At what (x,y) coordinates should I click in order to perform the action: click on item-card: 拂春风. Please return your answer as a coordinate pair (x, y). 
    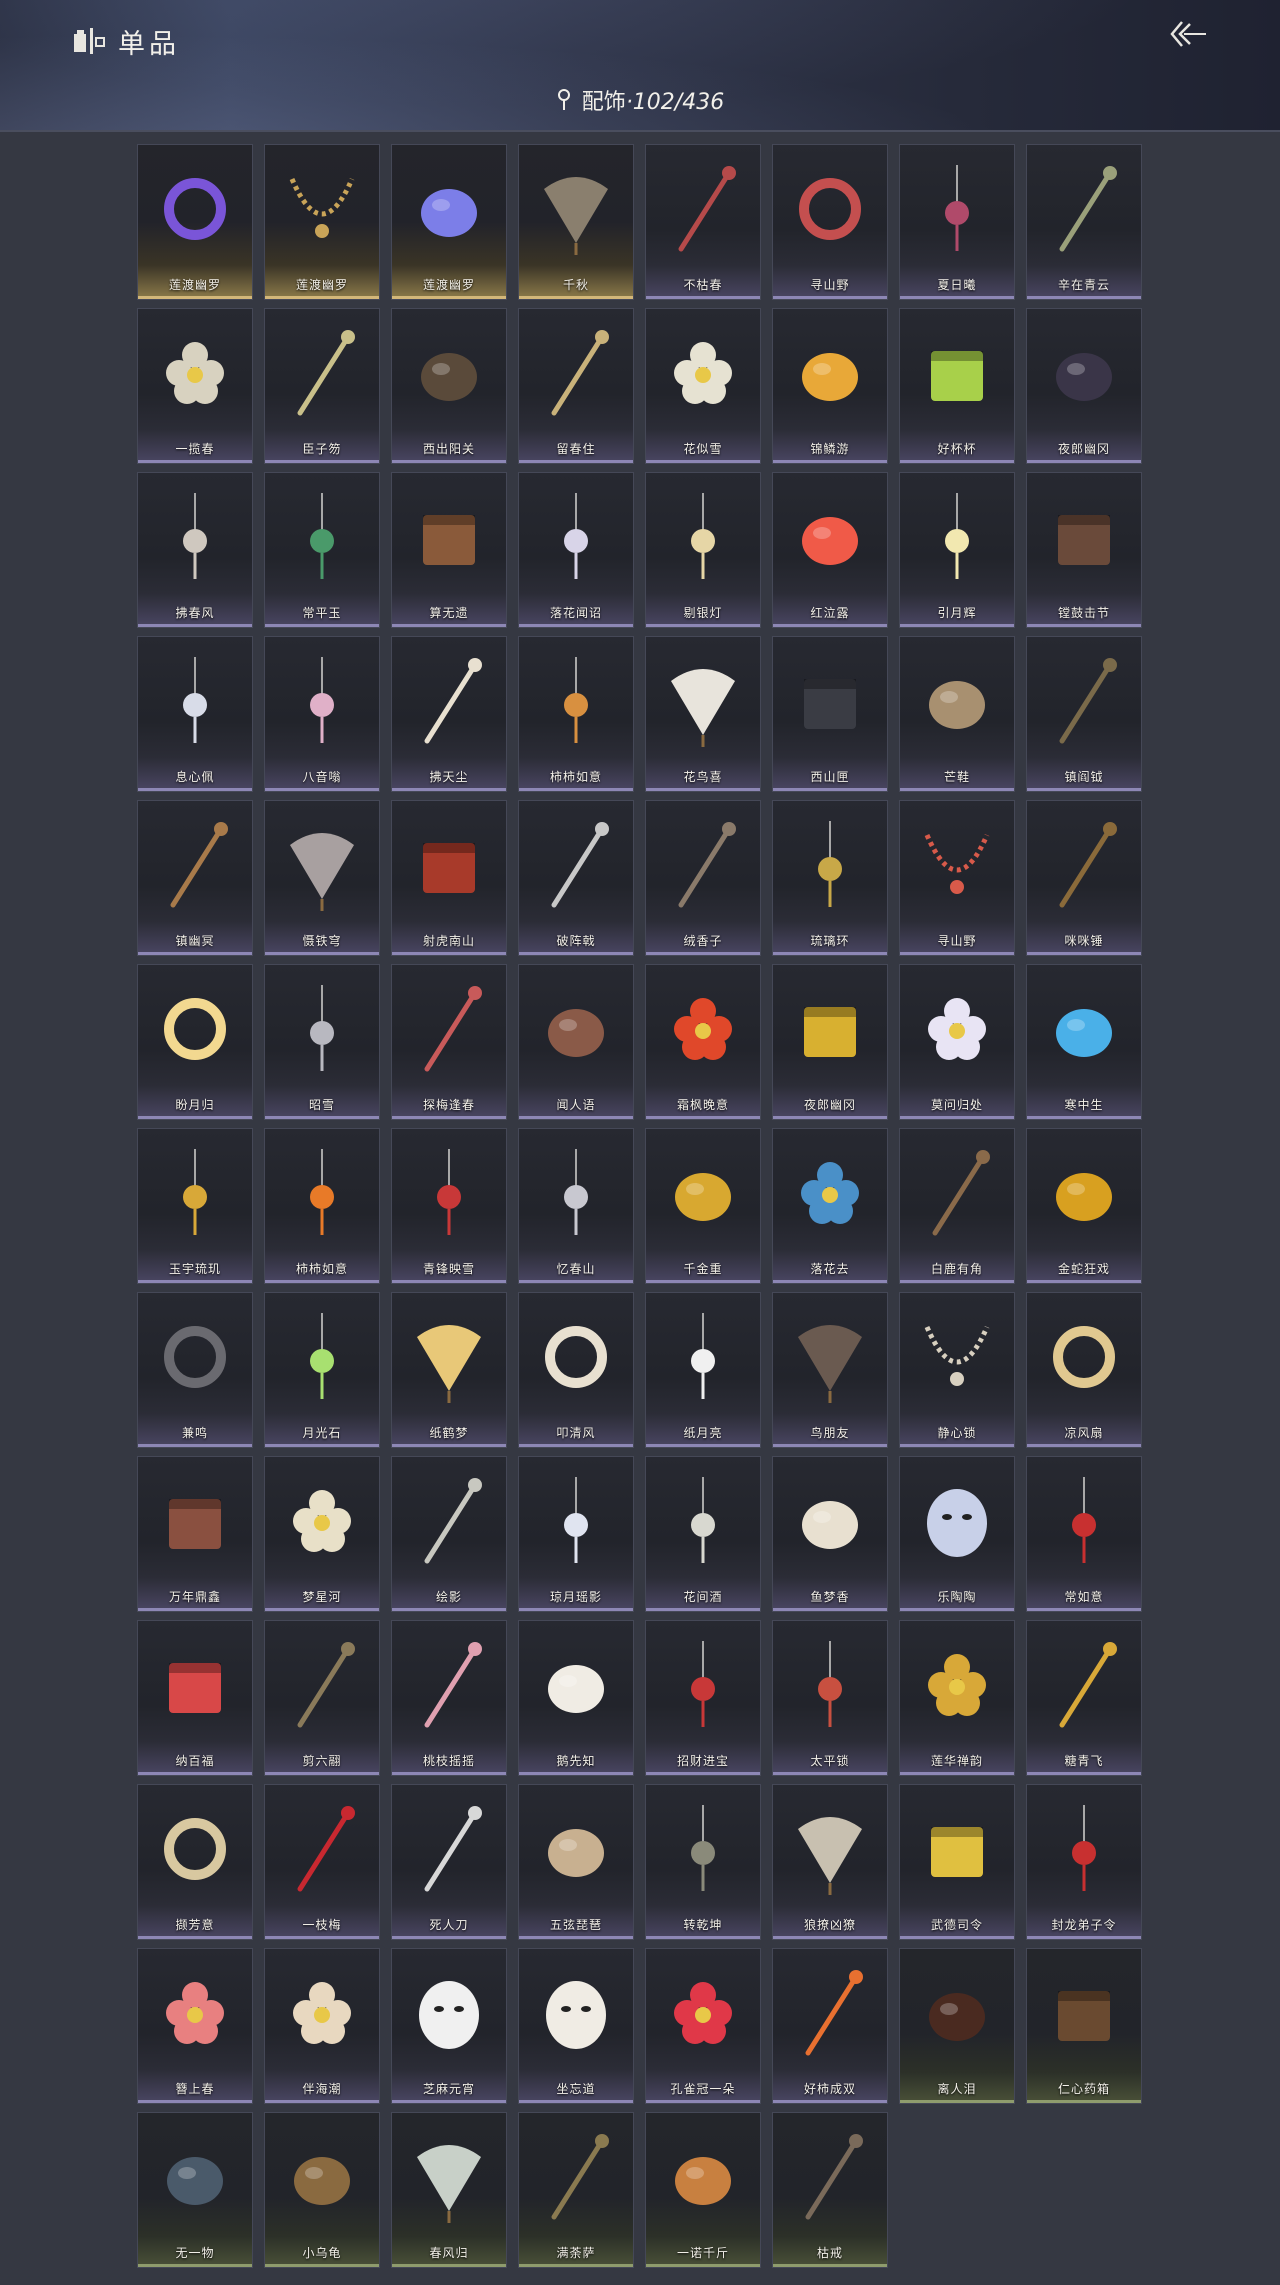
    Looking at the image, I should click on (195, 550).